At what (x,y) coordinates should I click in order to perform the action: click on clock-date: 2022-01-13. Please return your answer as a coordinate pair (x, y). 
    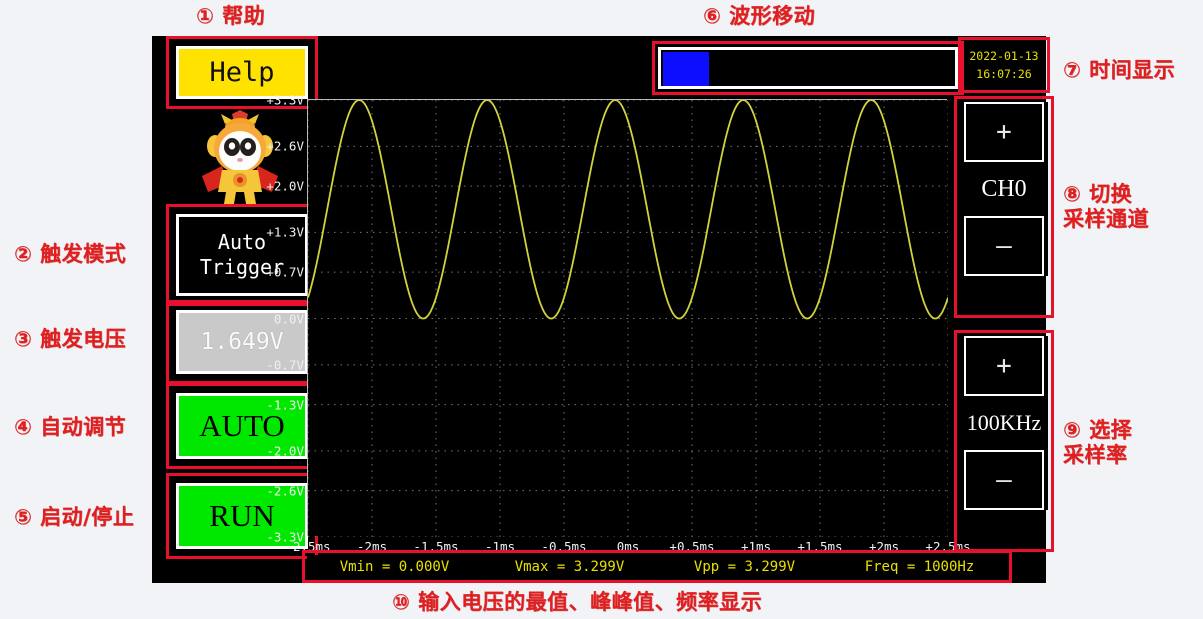
    Looking at the image, I should click on (1004, 55).